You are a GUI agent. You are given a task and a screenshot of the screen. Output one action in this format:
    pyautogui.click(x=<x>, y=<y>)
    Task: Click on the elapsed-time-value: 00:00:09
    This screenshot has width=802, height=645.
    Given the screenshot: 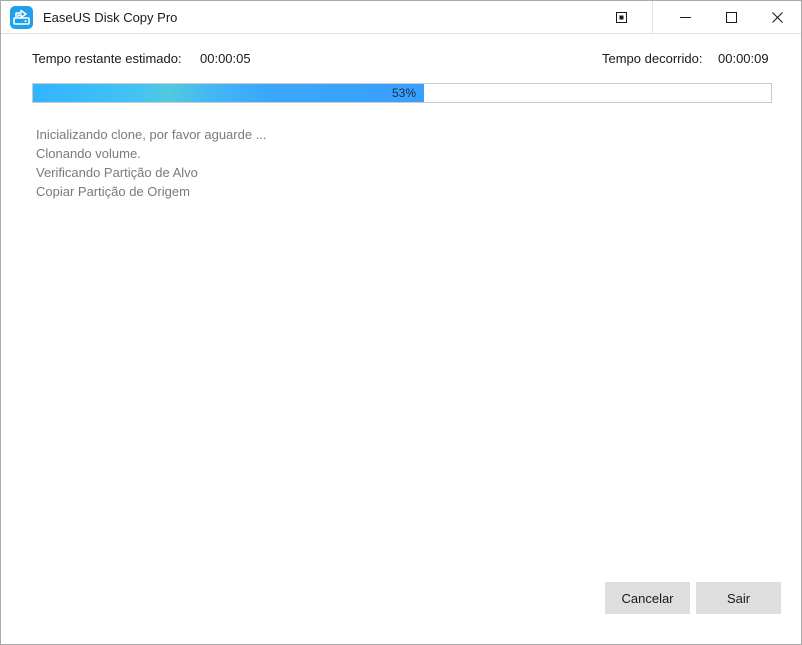 What is the action you would take?
    pyautogui.click(x=743, y=58)
    